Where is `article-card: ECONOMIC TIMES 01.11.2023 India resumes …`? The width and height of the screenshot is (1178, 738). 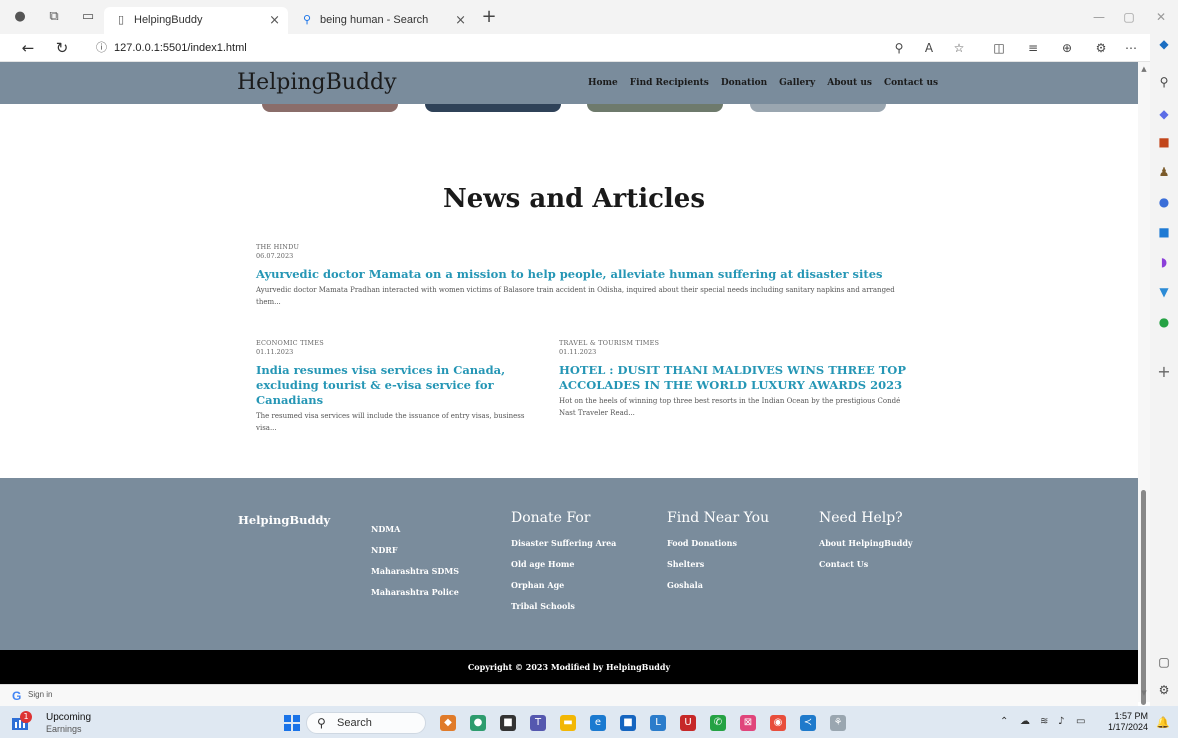 article-card: ECONOMIC TIMES 01.11.2023 India resumes … is located at coordinates (401, 386).